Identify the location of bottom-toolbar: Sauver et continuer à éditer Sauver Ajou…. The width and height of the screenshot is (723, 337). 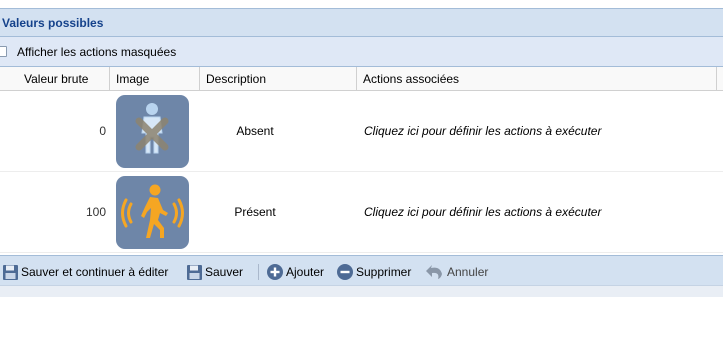
(361, 270).